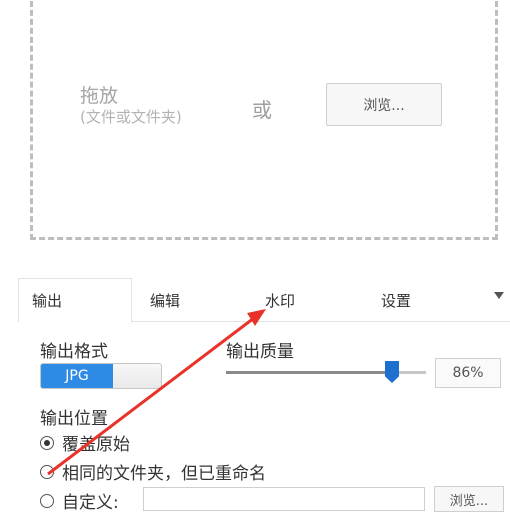  I want to click on output-format-label: 输出格式, so click(74, 352).